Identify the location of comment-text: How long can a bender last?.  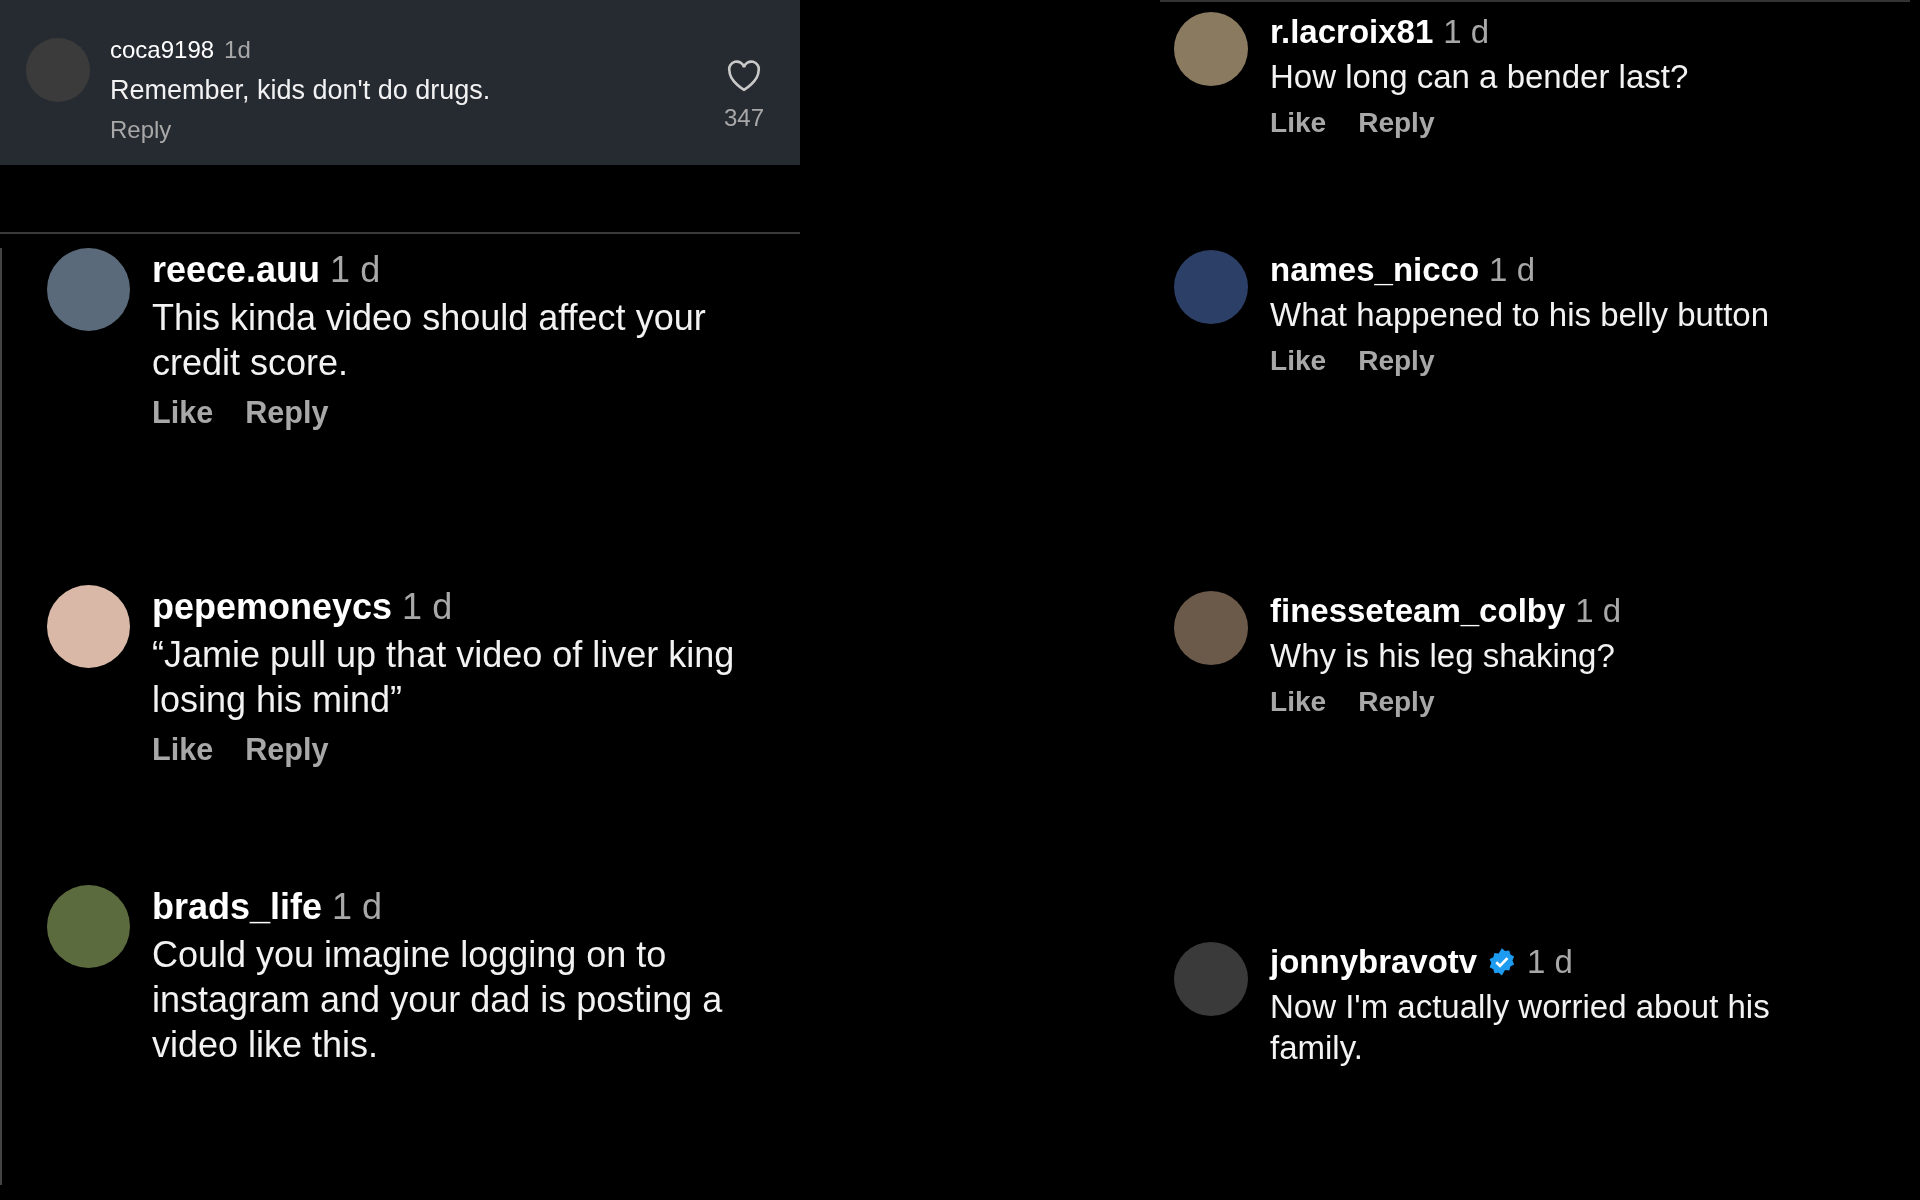
(1480, 76).